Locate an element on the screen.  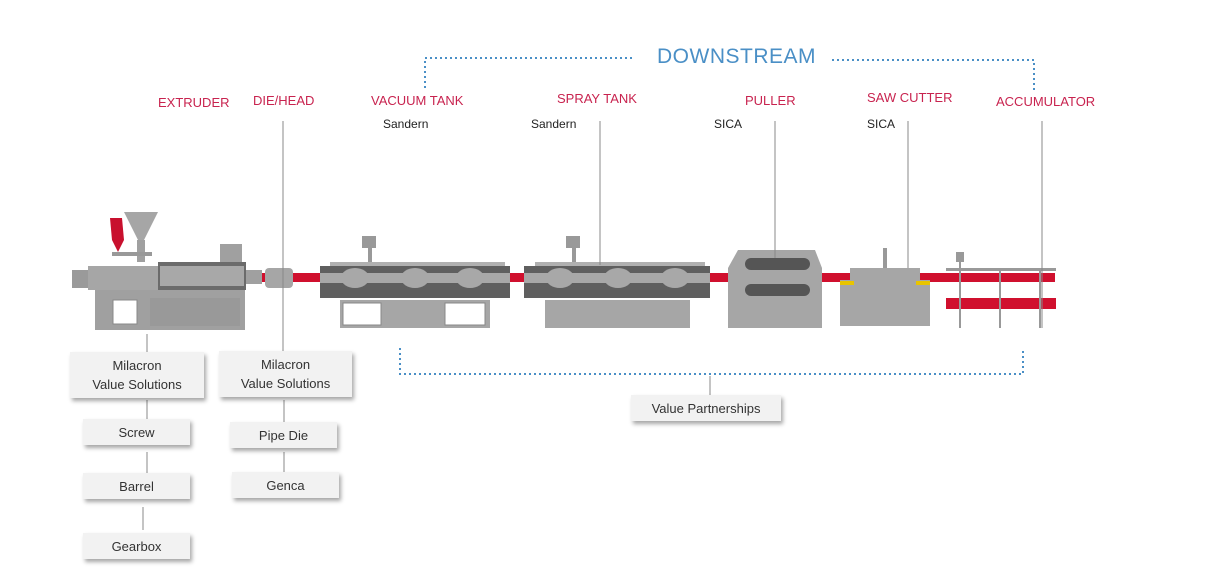
stage-label-die-head: DIE/HEAD is located at coordinates (284, 100).